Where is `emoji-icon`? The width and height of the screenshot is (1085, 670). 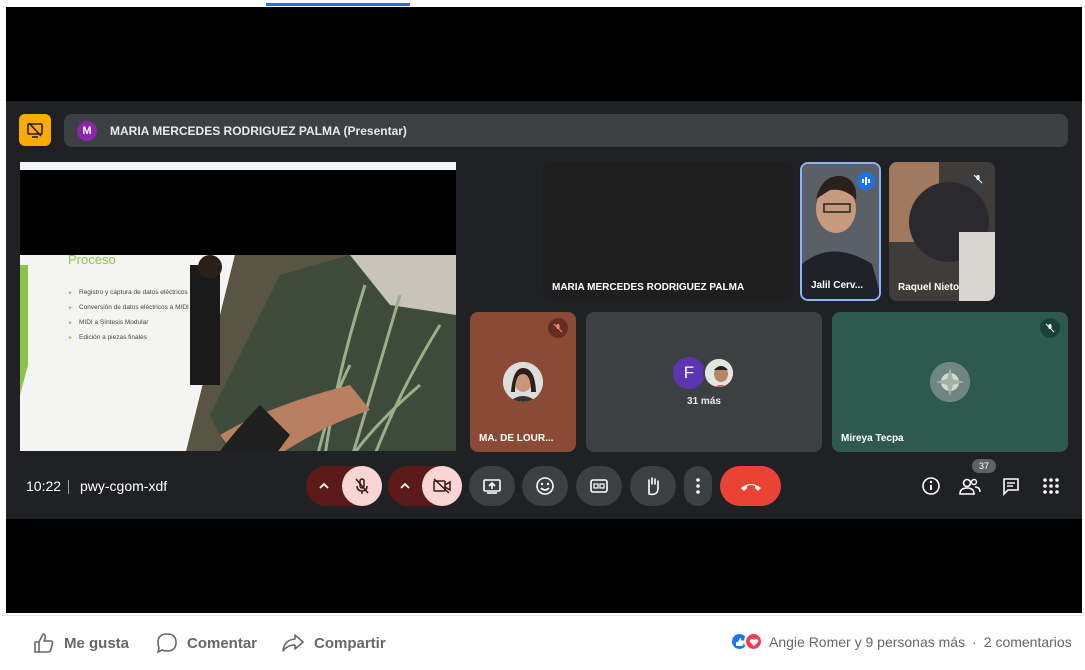
emoji-icon is located at coordinates (545, 486).